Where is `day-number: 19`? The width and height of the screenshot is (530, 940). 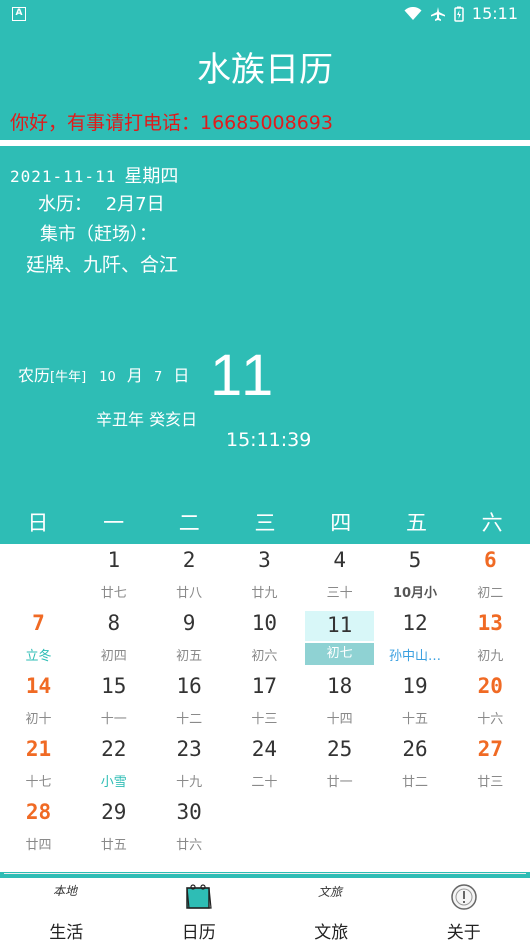 day-number: 19 is located at coordinates (415, 686).